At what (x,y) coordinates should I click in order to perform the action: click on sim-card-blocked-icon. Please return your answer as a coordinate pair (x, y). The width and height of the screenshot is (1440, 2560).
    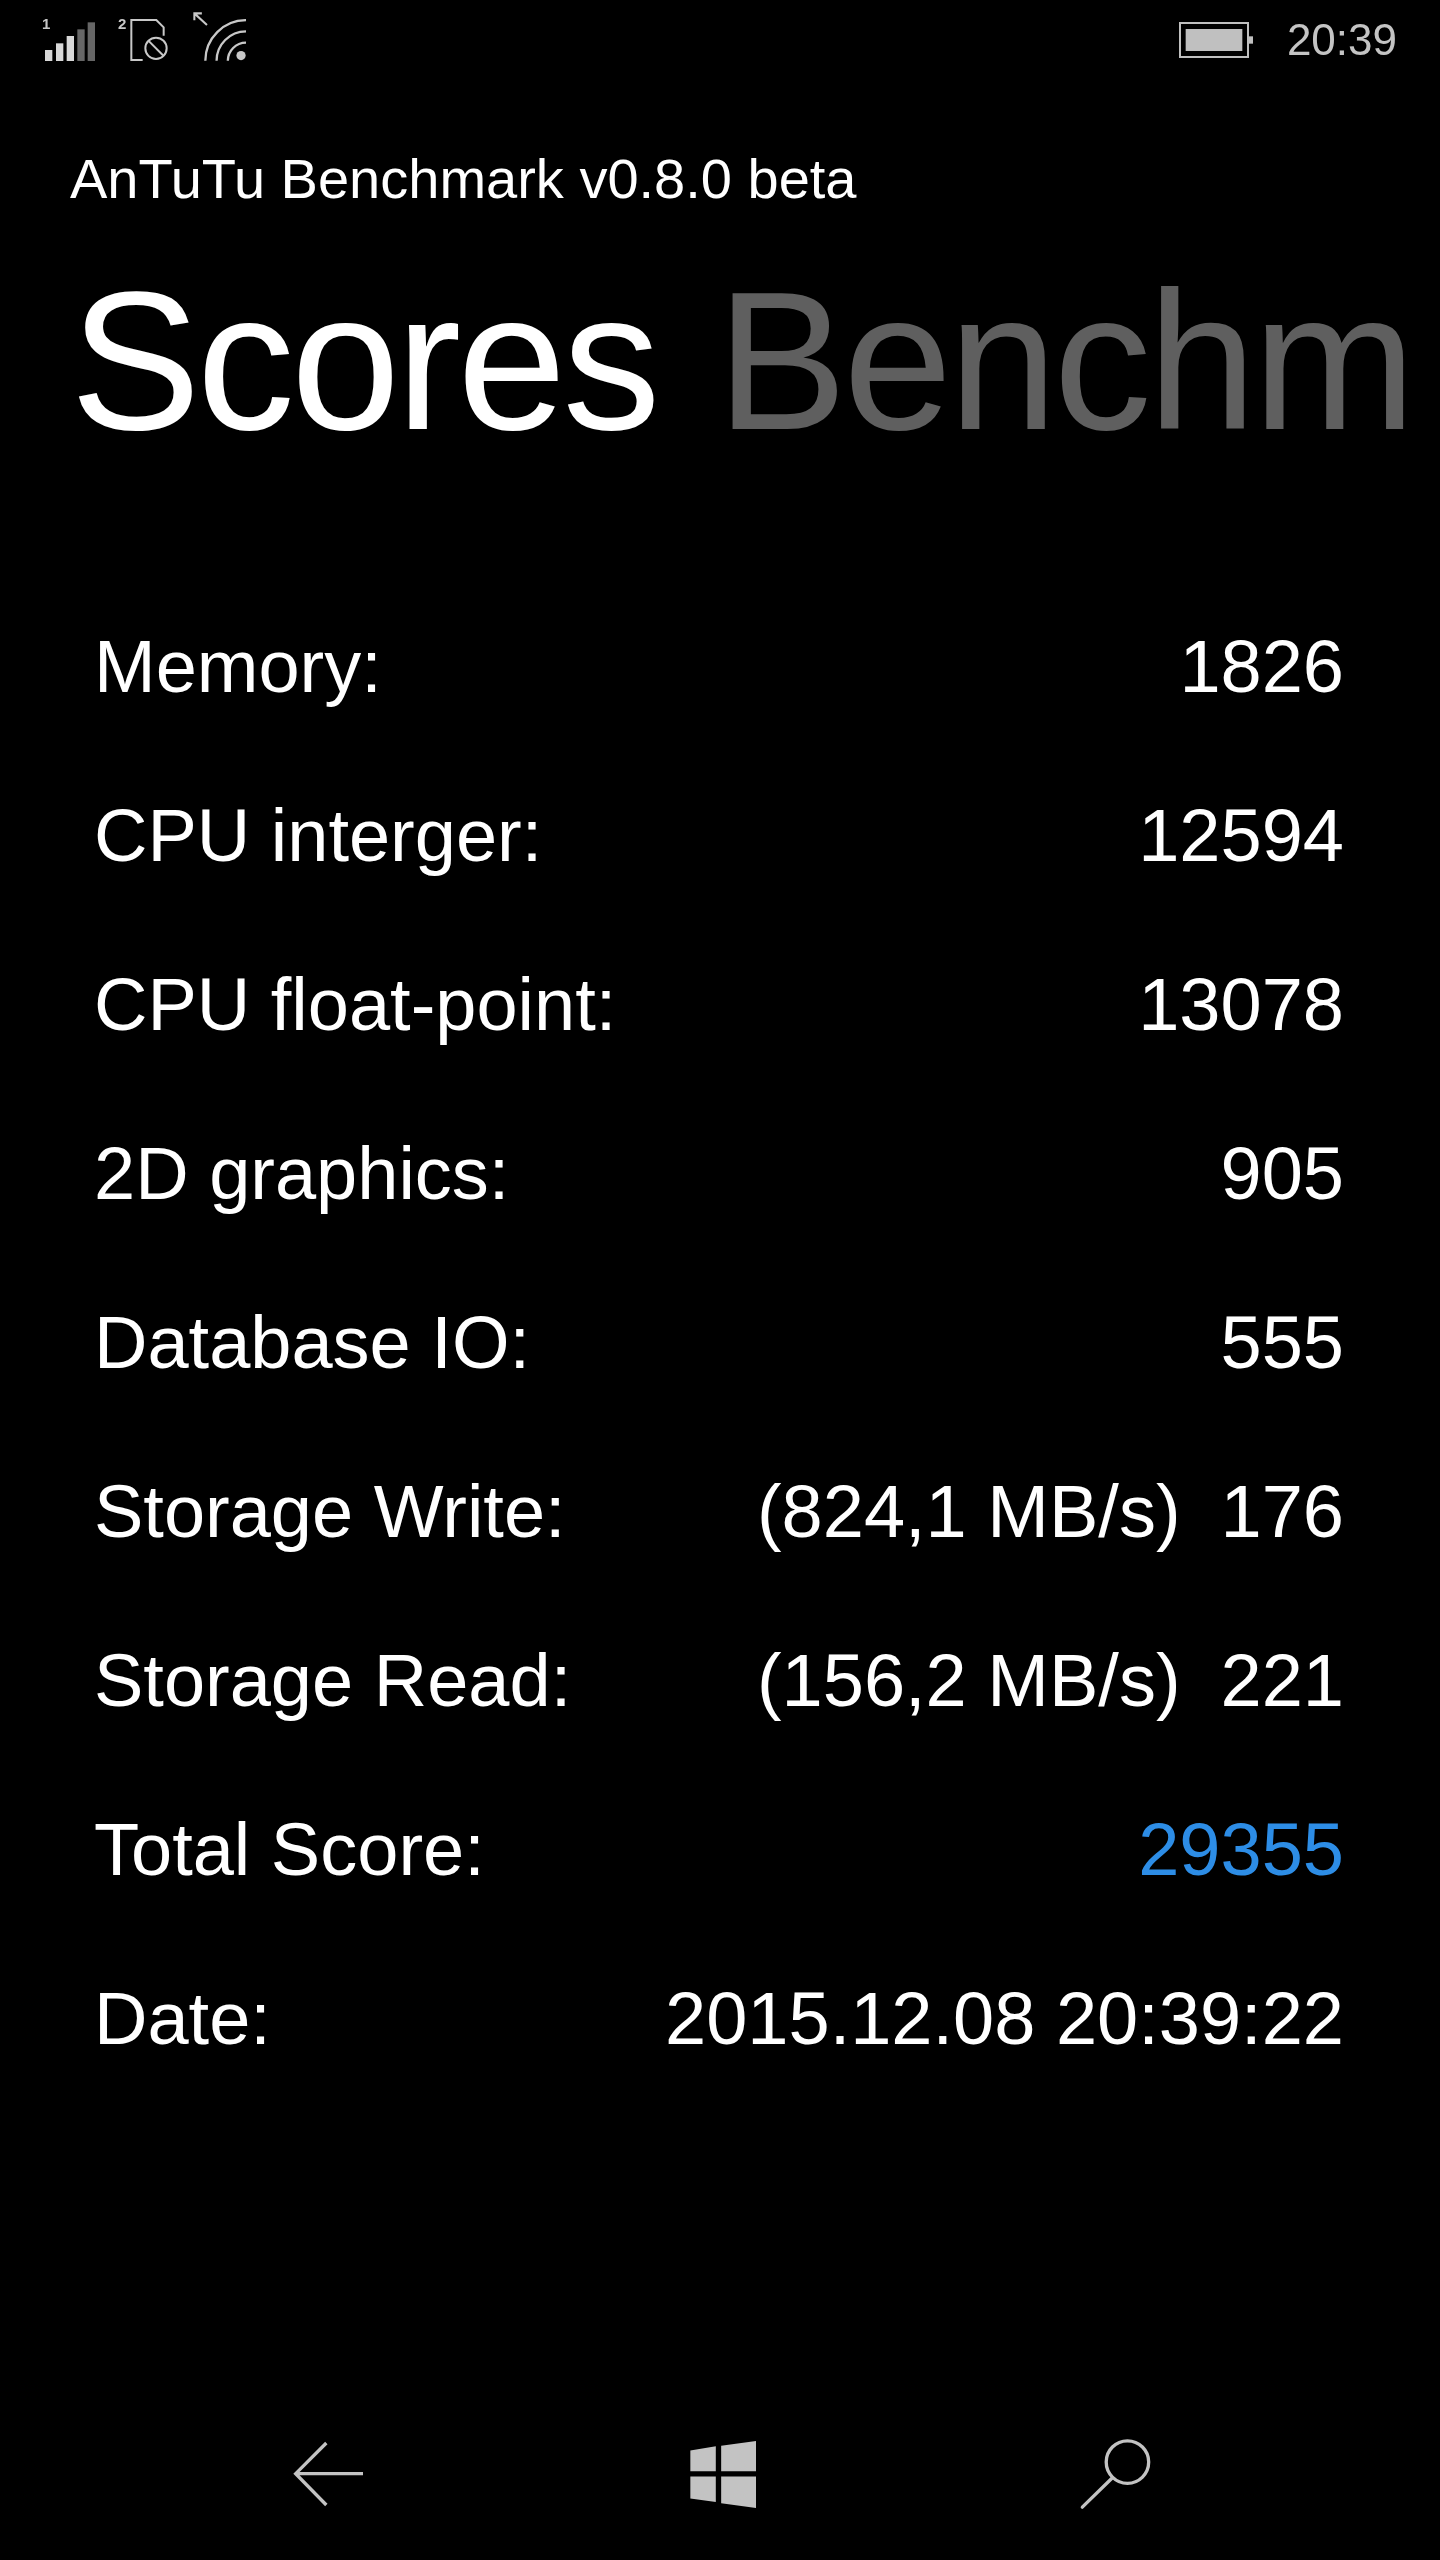
    Looking at the image, I should click on (150, 40).